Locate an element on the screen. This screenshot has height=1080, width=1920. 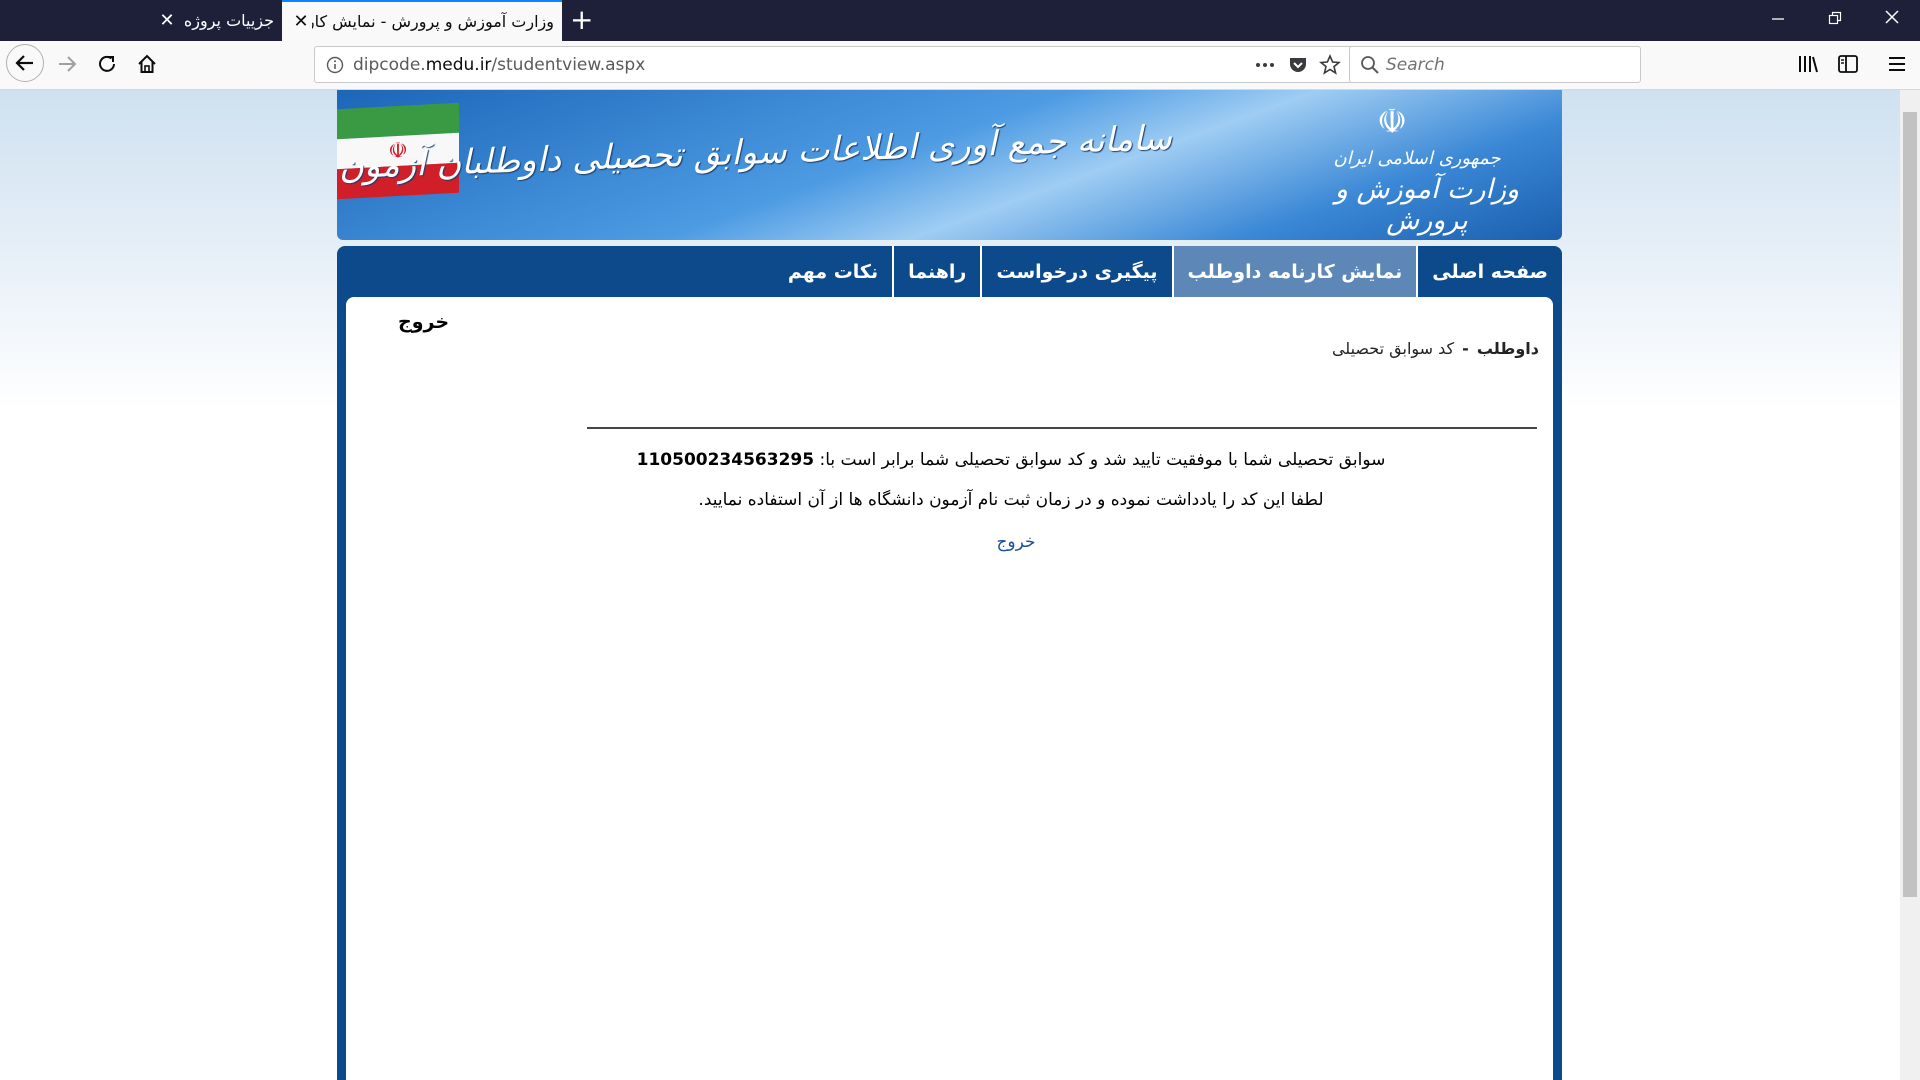
tab-title: وزارت آموزش و پرورش - نمایش کارنامه is located at coordinates (433, 21).